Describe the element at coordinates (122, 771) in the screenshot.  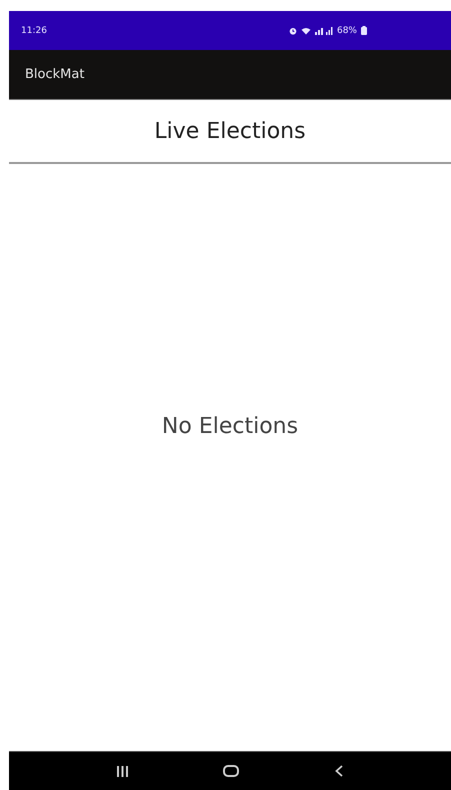
I see `recent-apps-icon` at that location.